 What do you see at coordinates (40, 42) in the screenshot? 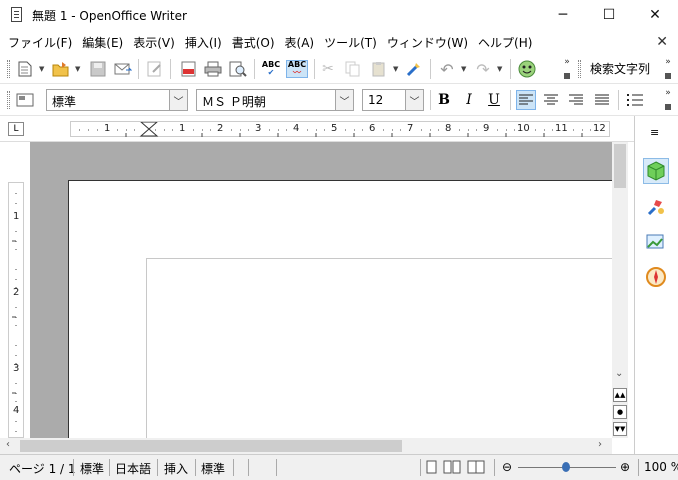
I see `menu-file: ファイル(F)` at bounding box center [40, 42].